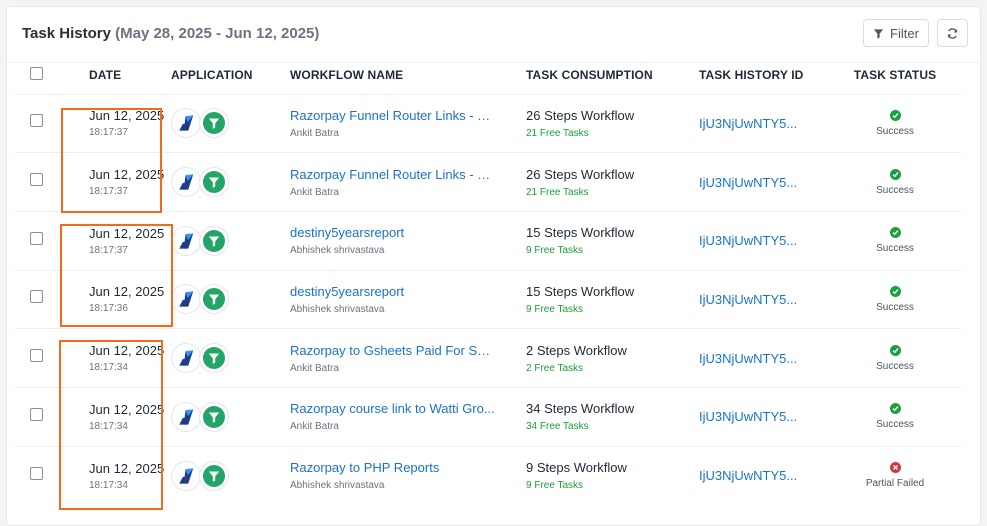 Image resolution: width=987 pixels, height=526 pixels. What do you see at coordinates (580, 409) in the screenshot?
I see `steps-text: 34 Steps Workflow` at bounding box center [580, 409].